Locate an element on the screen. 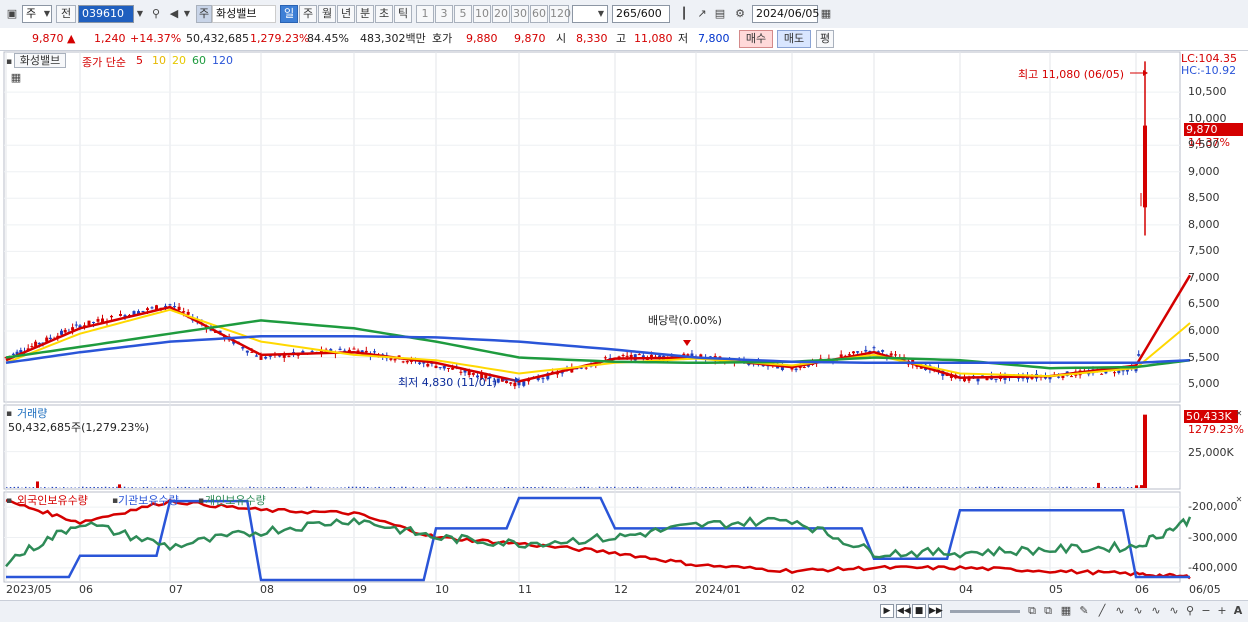  period-second: 초 is located at coordinates (384, 14).